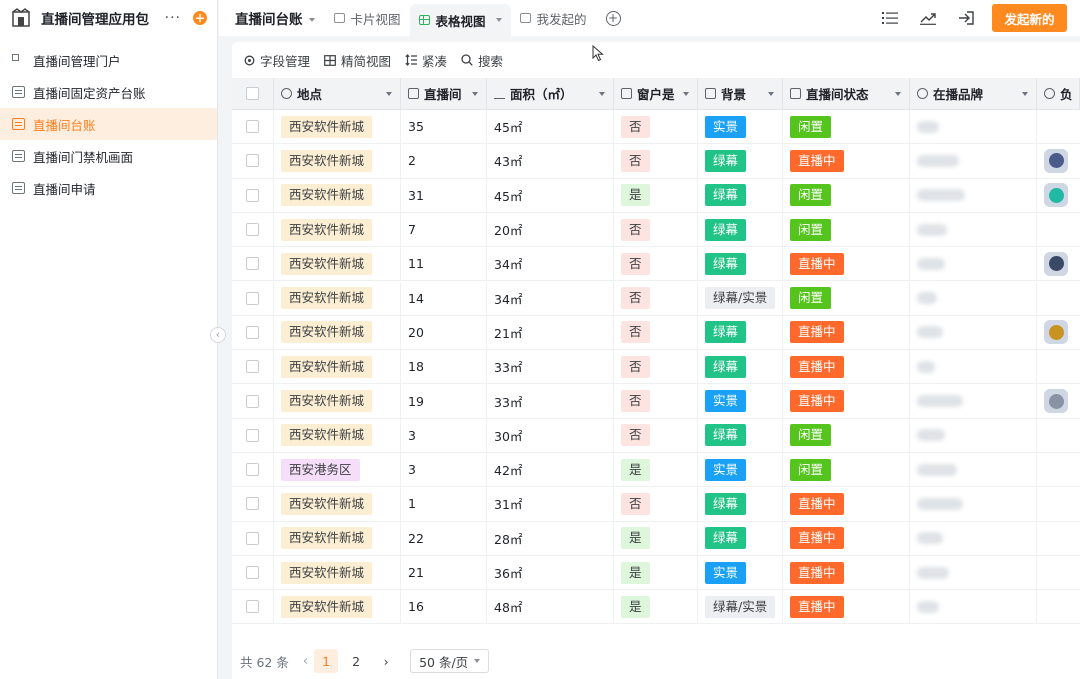 The width and height of the screenshot is (1080, 679). What do you see at coordinates (550, 607) in the screenshot?
I see `area-cell: 48㎡` at bounding box center [550, 607].